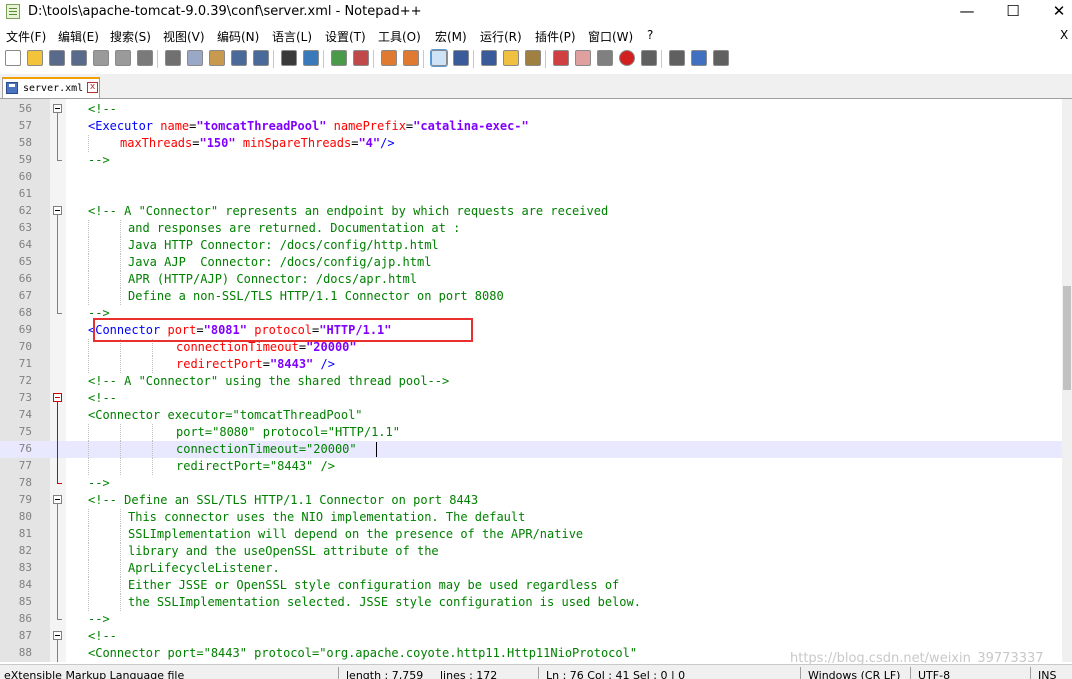 The width and height of the screenshot is (1072, 679). What do you see at coordinates (92, 87) in the screenshot?
I see `tab-close-button: x` at bounding box center [92, 87].